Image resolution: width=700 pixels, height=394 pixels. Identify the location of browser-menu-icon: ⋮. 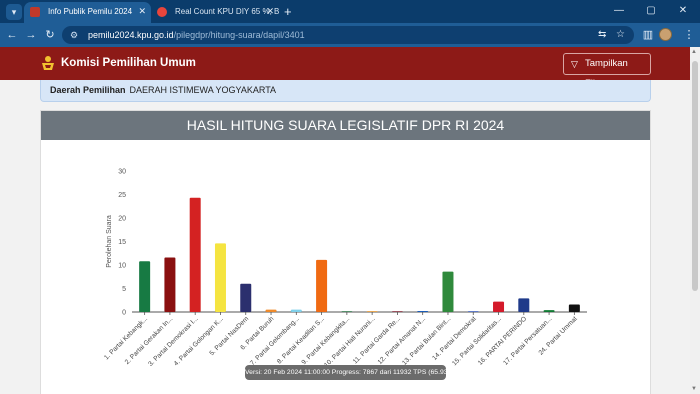
(689, 35).